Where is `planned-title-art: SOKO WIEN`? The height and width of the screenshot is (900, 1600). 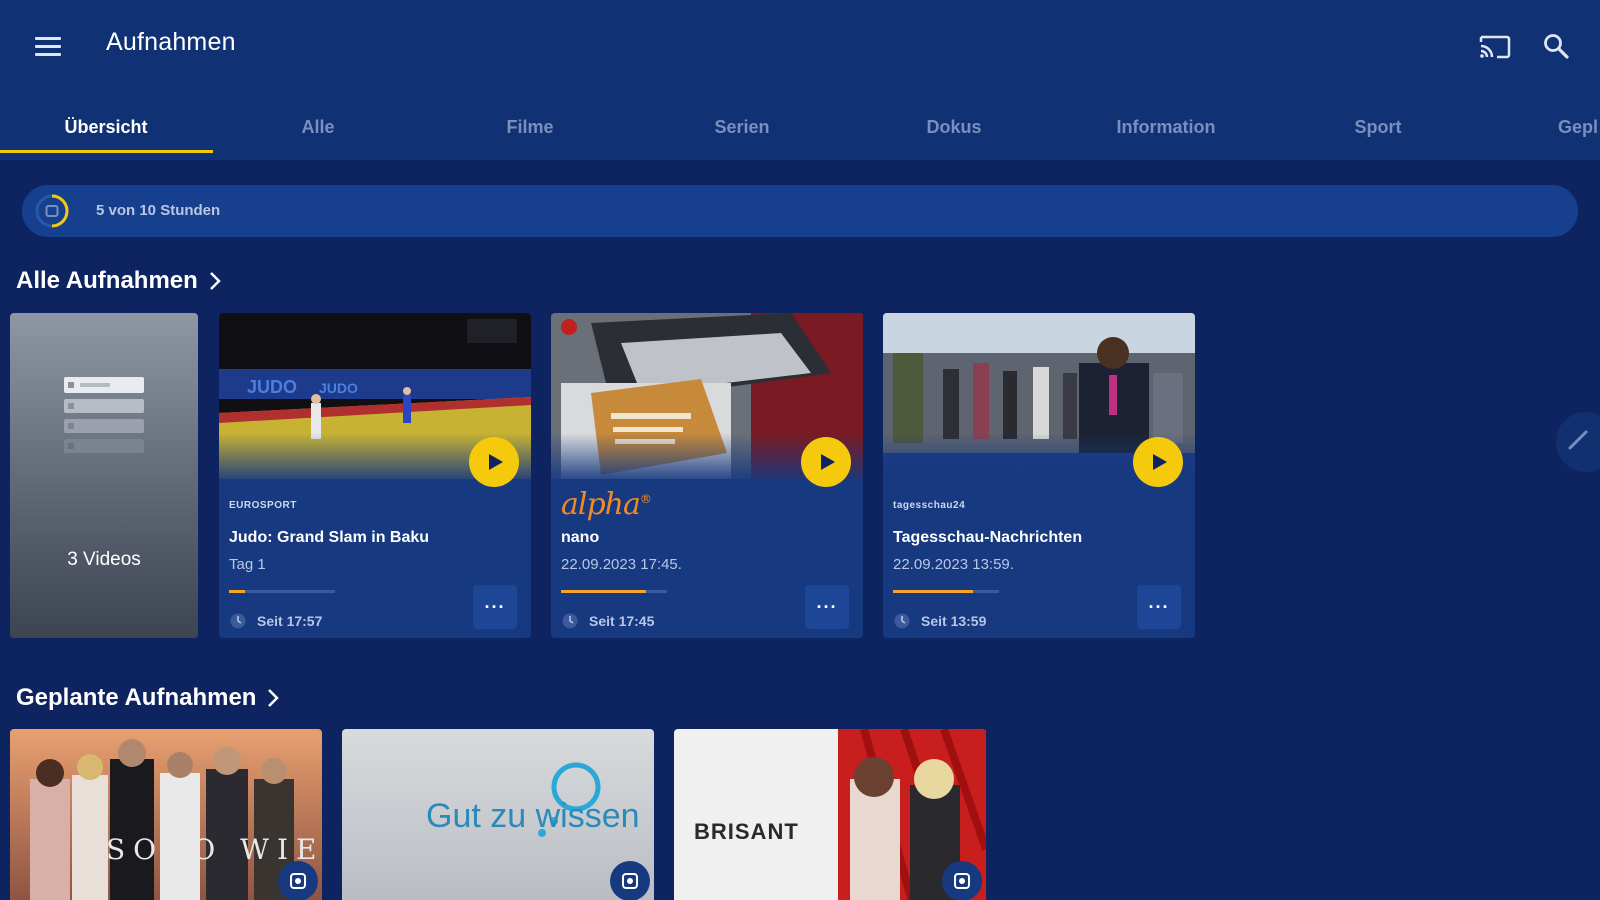
planned-title-art: SOKO WIEN is located at coordinates (214, 849).